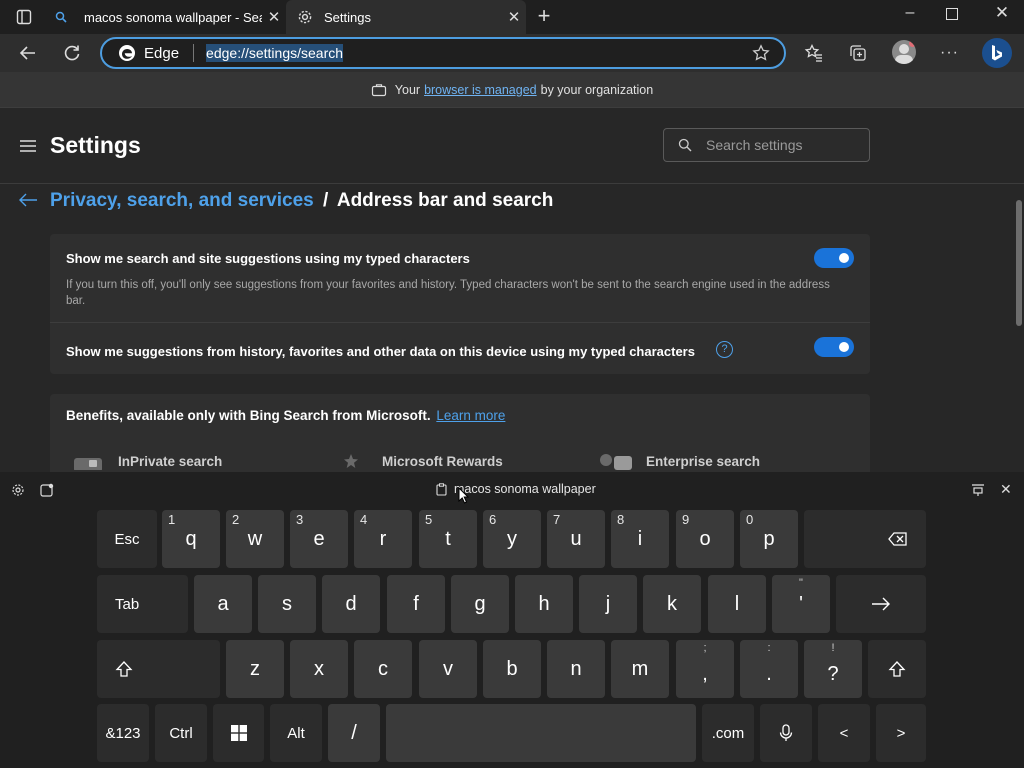  I want to click on favorite-star-icon, so click(761, 53).